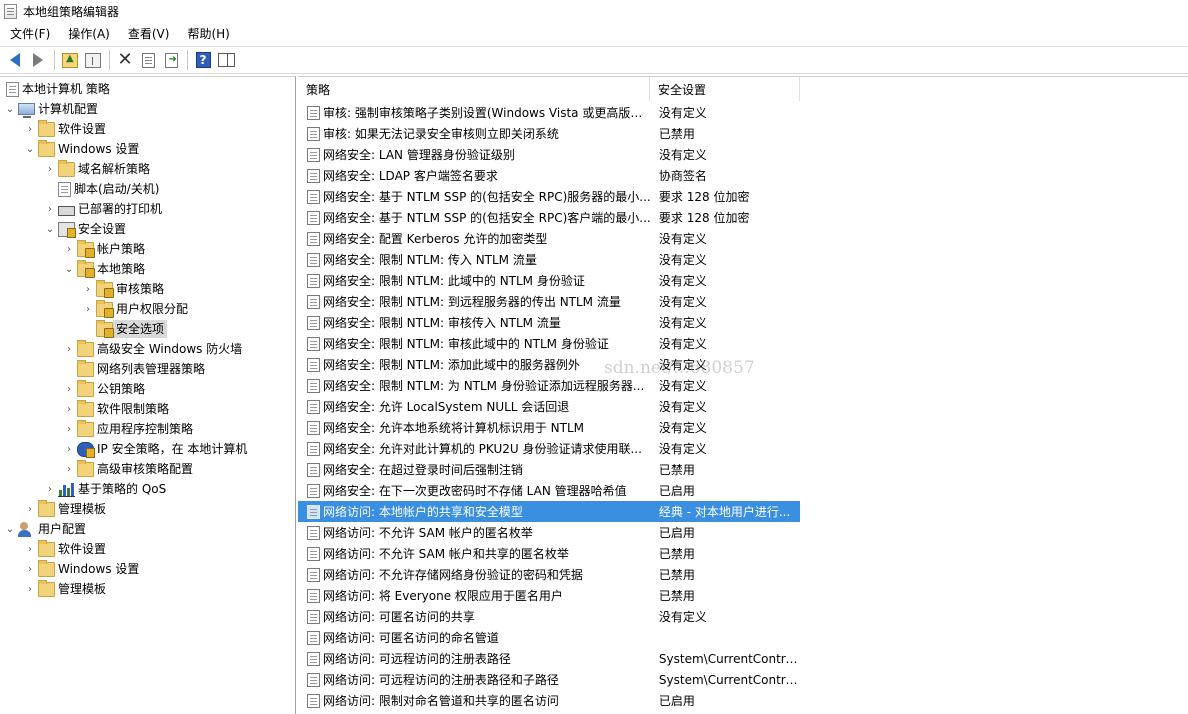  Describe the element at coordinates (226, 60) in the screenshot. I see `action-pane-button` at that location.